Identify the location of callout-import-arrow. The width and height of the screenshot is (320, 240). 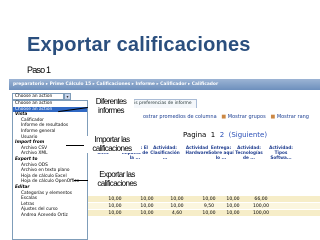
(75, 145).